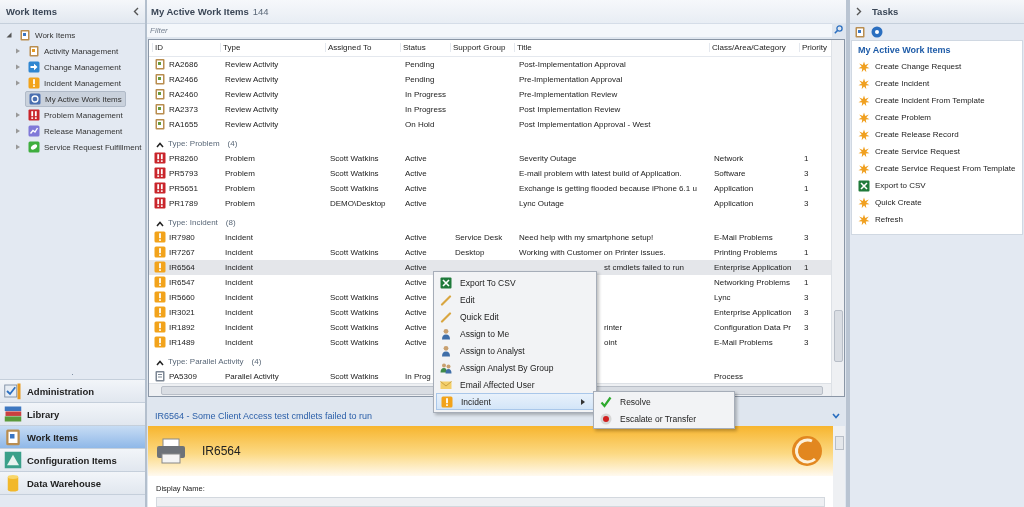 The height and width of the screenshot is (507, 1024). I want to click on selected-row: IR6564 Incident Active st cmdlets failed to run Enterprise Application 1, so click(490, 267).